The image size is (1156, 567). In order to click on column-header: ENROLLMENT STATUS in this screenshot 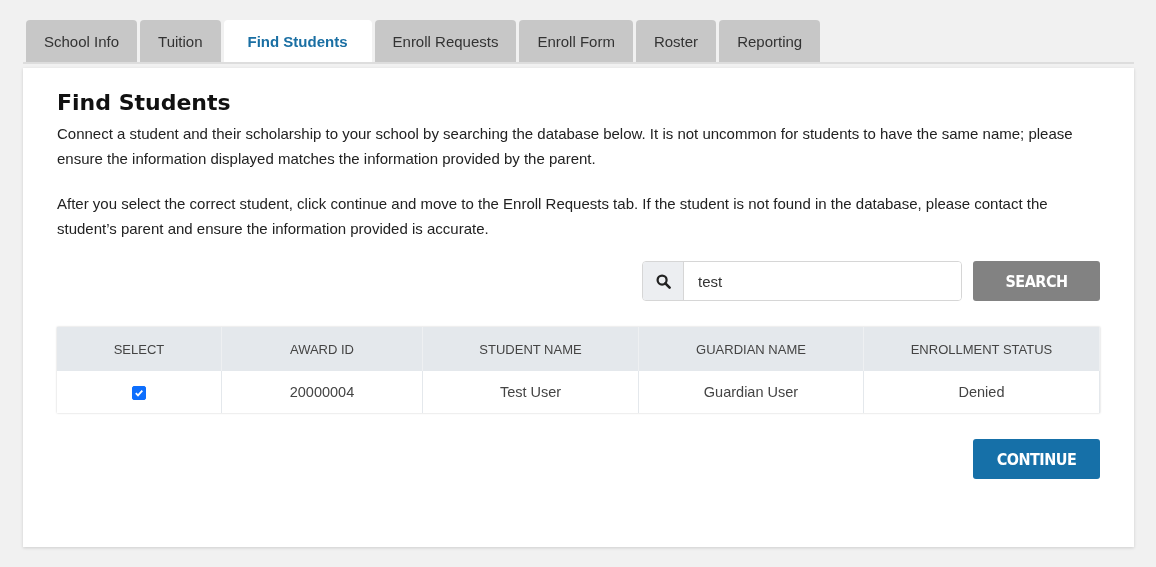, I will do `click(981, 349)`.